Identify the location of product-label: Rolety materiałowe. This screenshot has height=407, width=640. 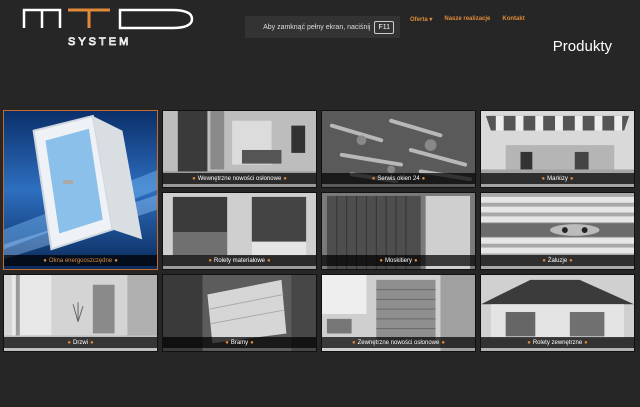
(239, 260).